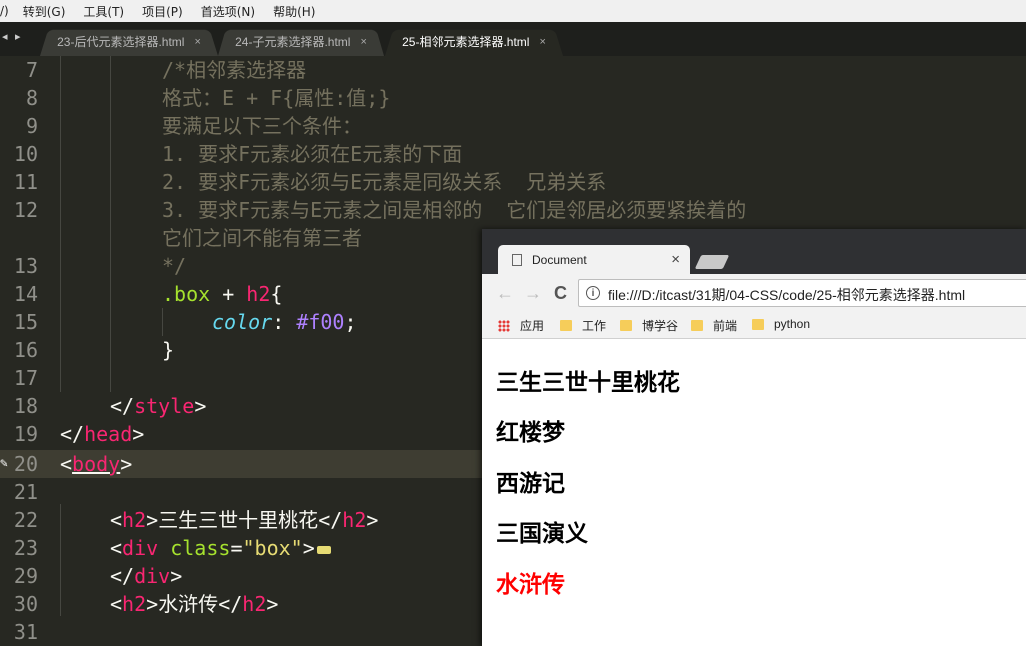  I want to click on fold-marker-icon, so click(323, 549).